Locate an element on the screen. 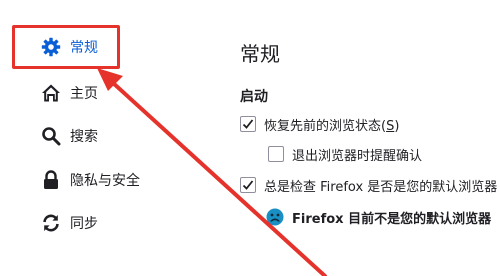 The width and height of the screenshot is (500, 276). warn-on-quit-checkbox is located at coordinates (276, 154).